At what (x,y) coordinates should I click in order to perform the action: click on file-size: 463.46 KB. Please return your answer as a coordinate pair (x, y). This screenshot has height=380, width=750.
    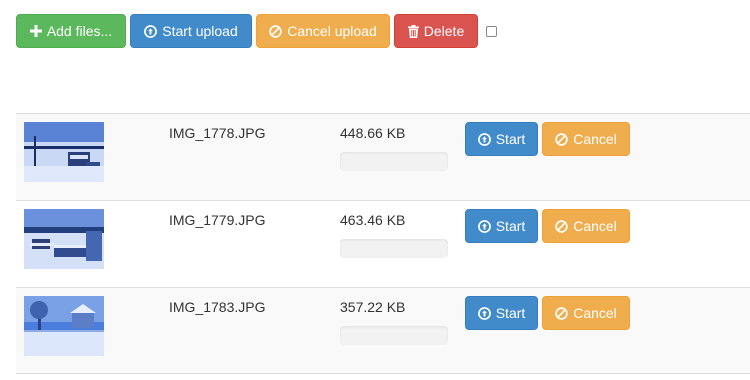
    Looking at the image, I should click on (373, 220).